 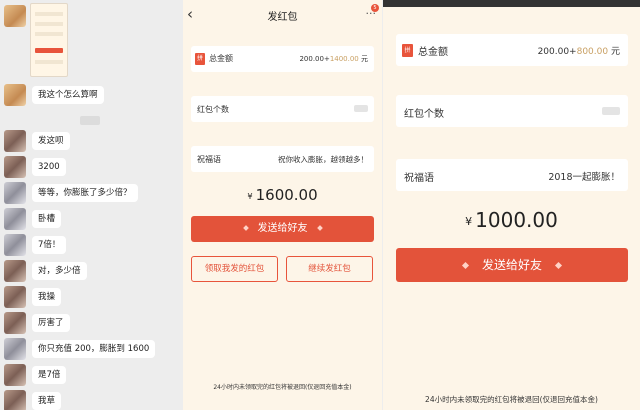 I want to click on chat-message: 3200, so click(x=35, y=167).